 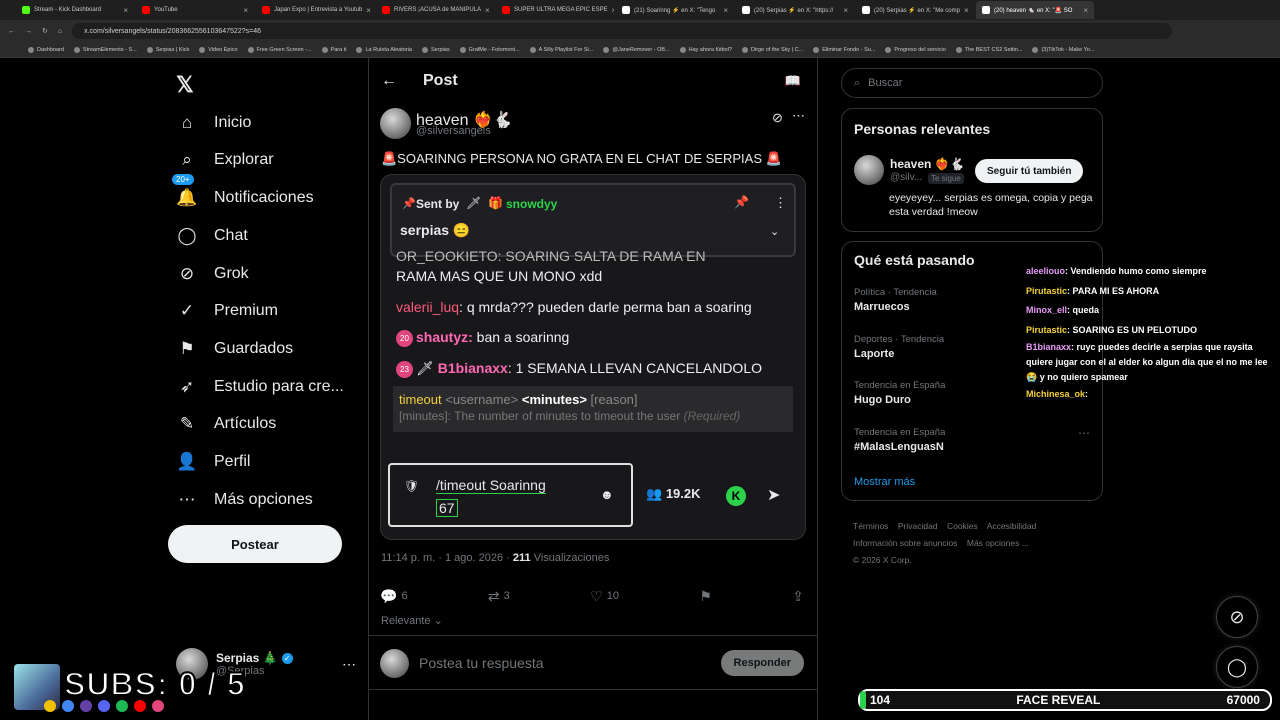 I want to click on back-arrow-icon: ←, so click(x=389, y=81).